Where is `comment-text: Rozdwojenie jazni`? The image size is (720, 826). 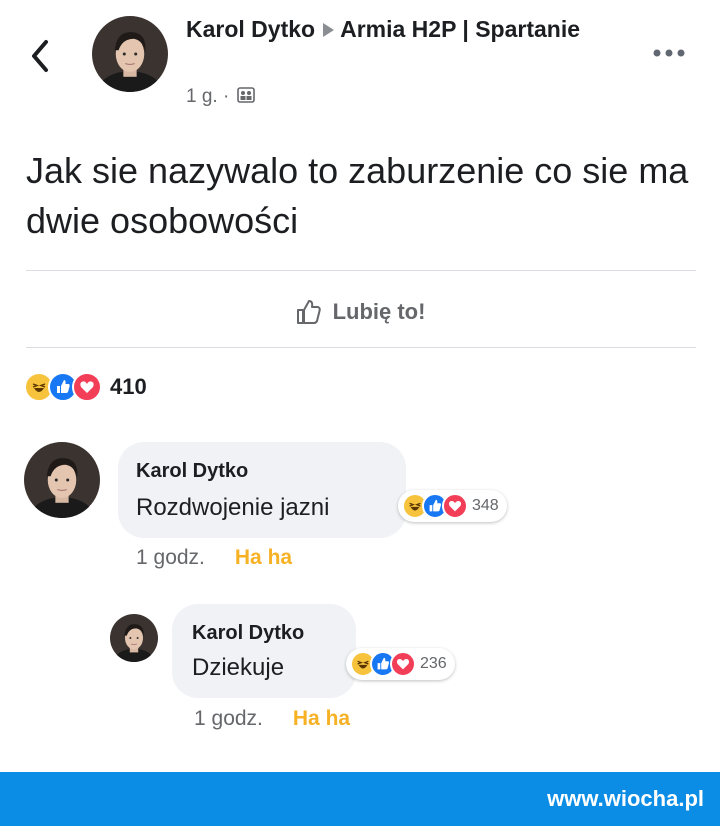
comment-text: Rozdwojenie jazni is located at coordinates (233, 507).